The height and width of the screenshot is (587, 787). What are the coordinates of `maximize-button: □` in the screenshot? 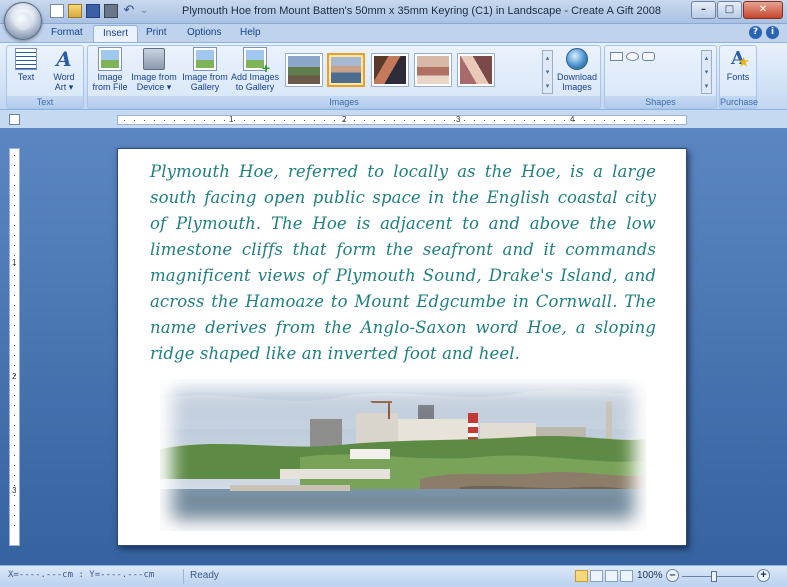 It's located at (729, 10).